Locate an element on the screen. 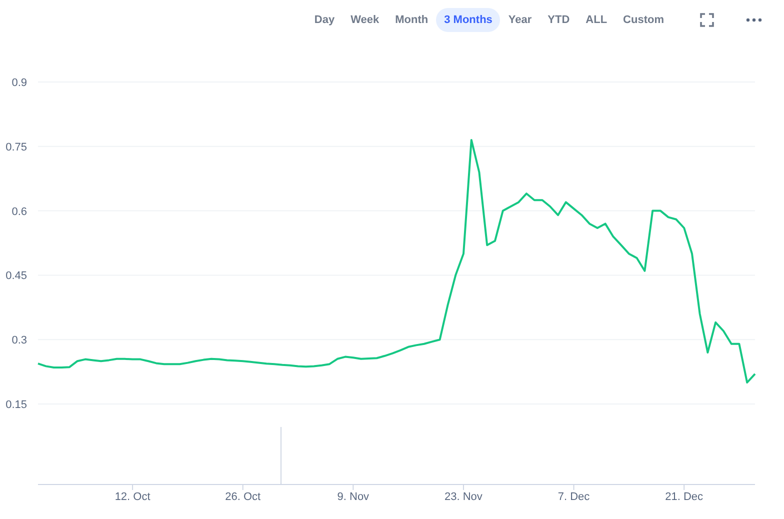  x-axis-label: 9. Nov is located at coordinates (353, 497).